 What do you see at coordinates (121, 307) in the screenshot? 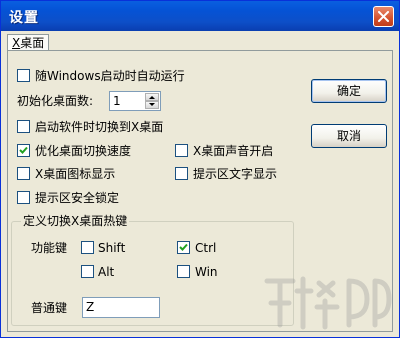
I see `normal-key-input: Z` at bounding box center [121, 307].